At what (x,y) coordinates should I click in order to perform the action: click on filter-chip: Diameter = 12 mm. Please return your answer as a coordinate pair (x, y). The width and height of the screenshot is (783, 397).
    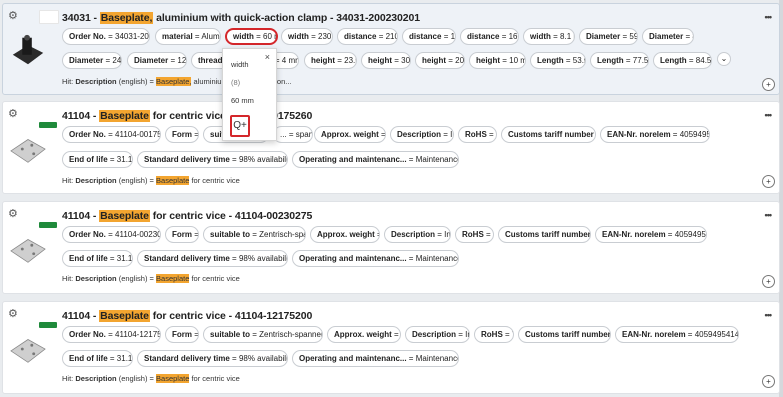
    Looking at the image, I should click on (157, 60).